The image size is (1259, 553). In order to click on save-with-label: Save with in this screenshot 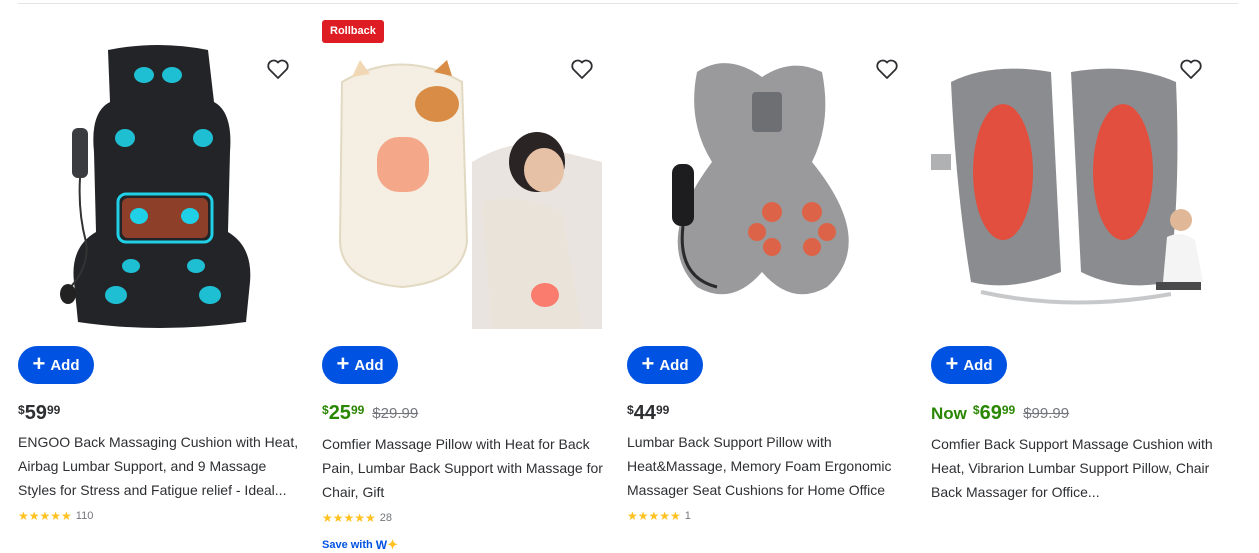, I will do `click(347, 545)`.